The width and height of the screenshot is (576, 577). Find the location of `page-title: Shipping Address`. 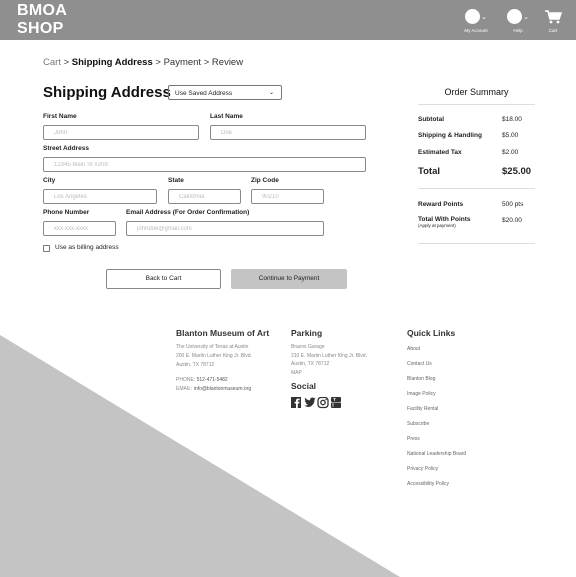

page-title: Shipping Address is located at coordinates (107, 92).